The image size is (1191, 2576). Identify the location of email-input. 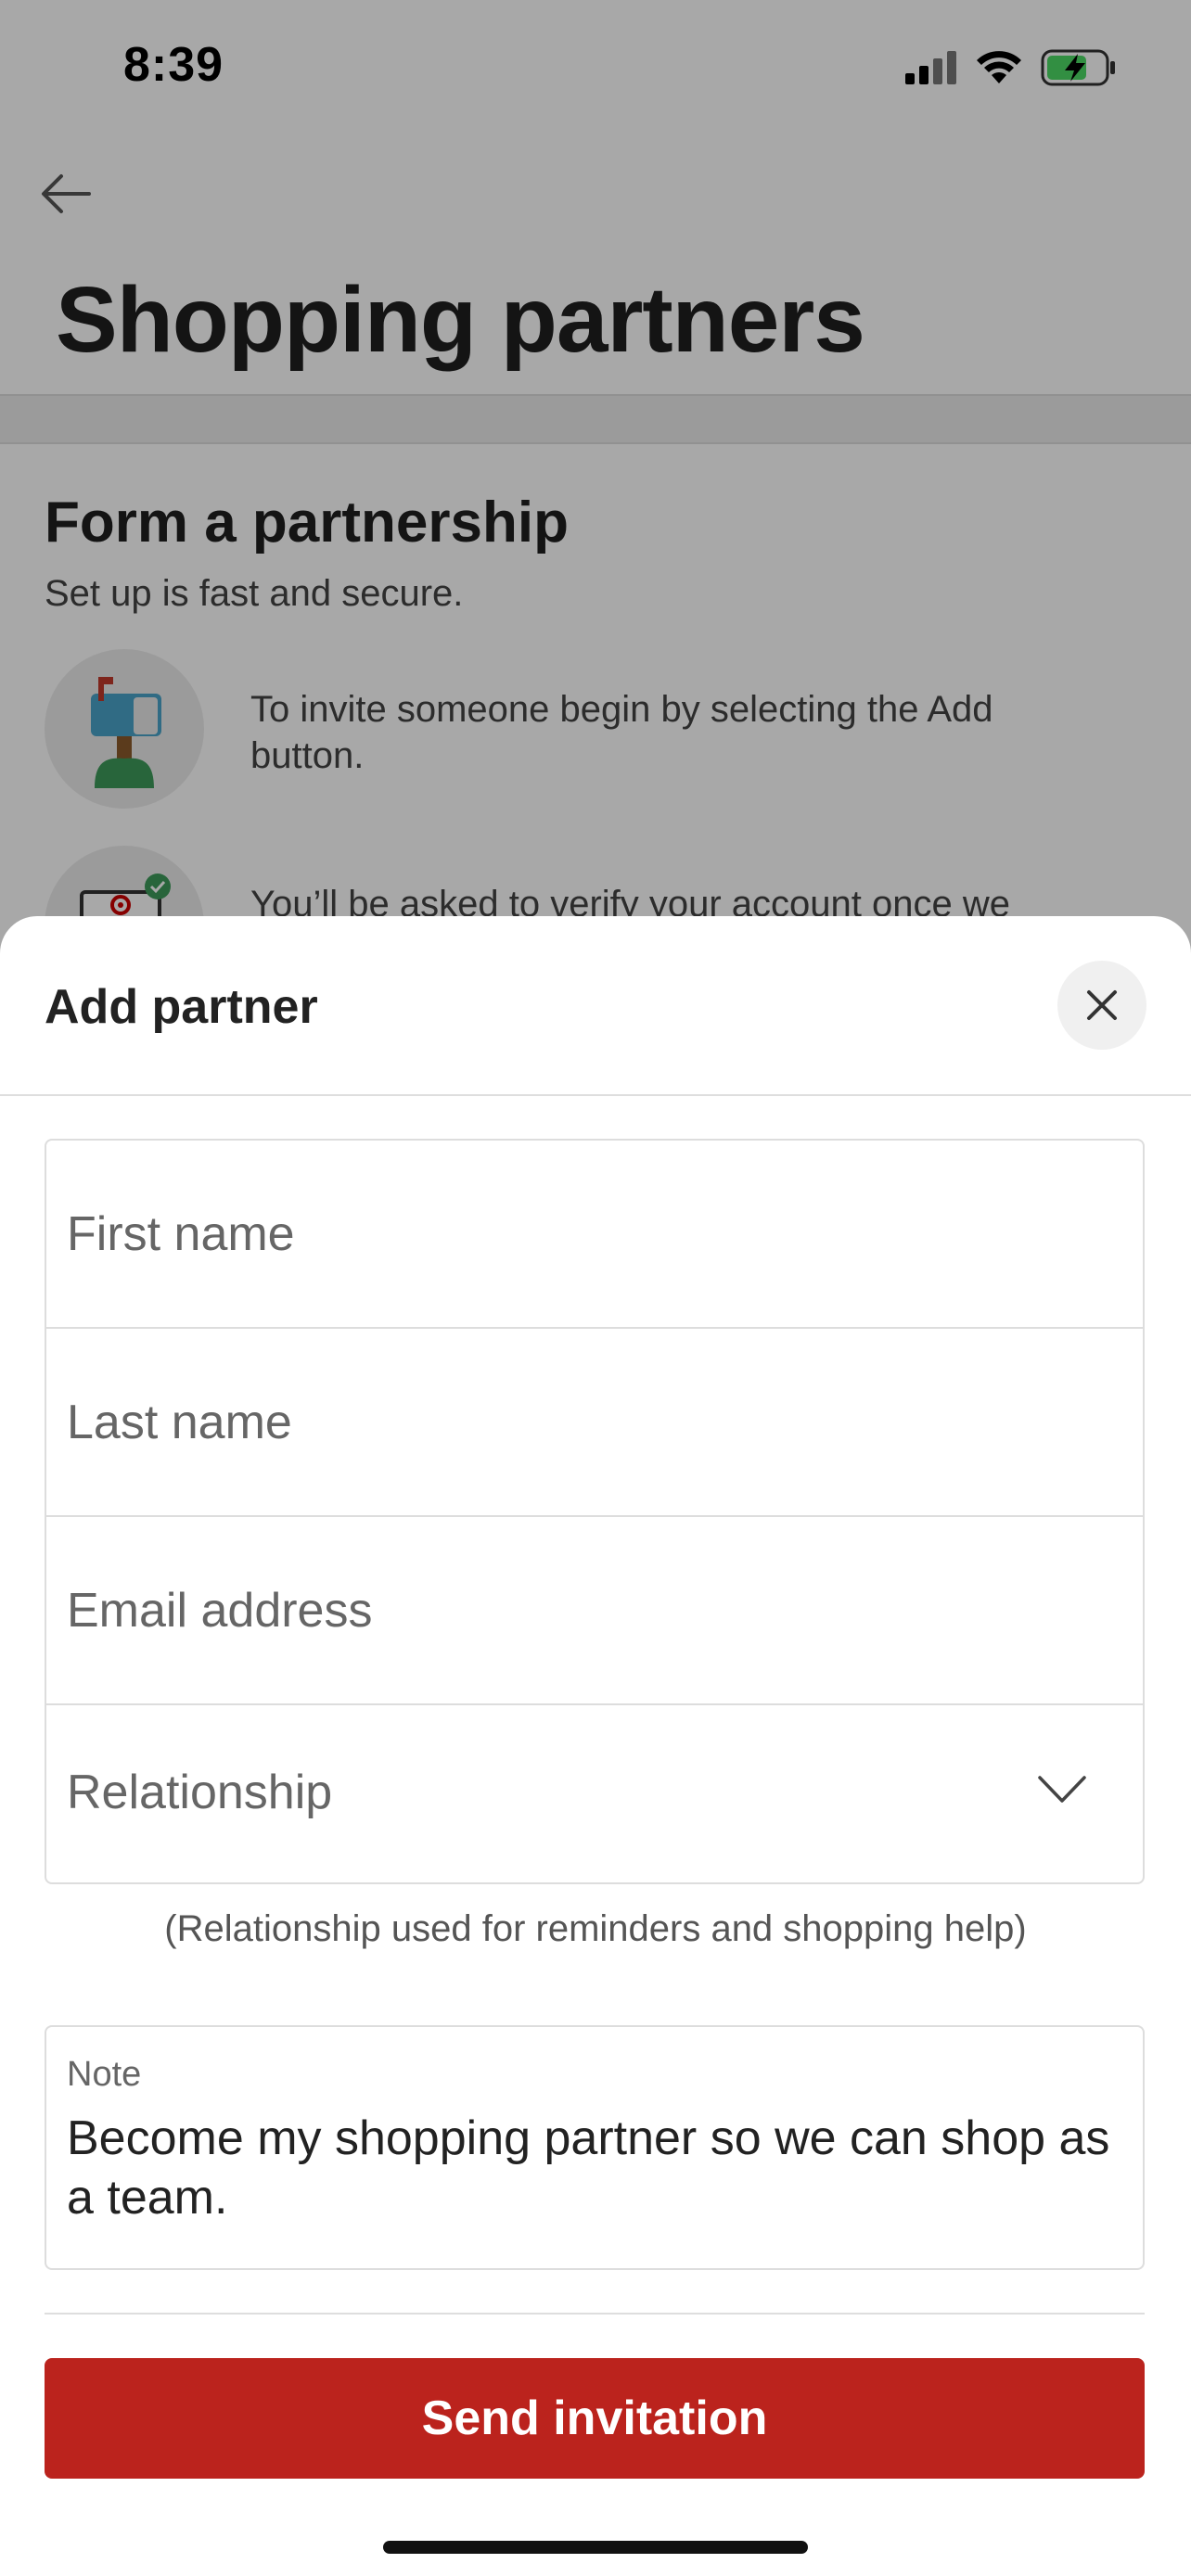
(594, 1610).